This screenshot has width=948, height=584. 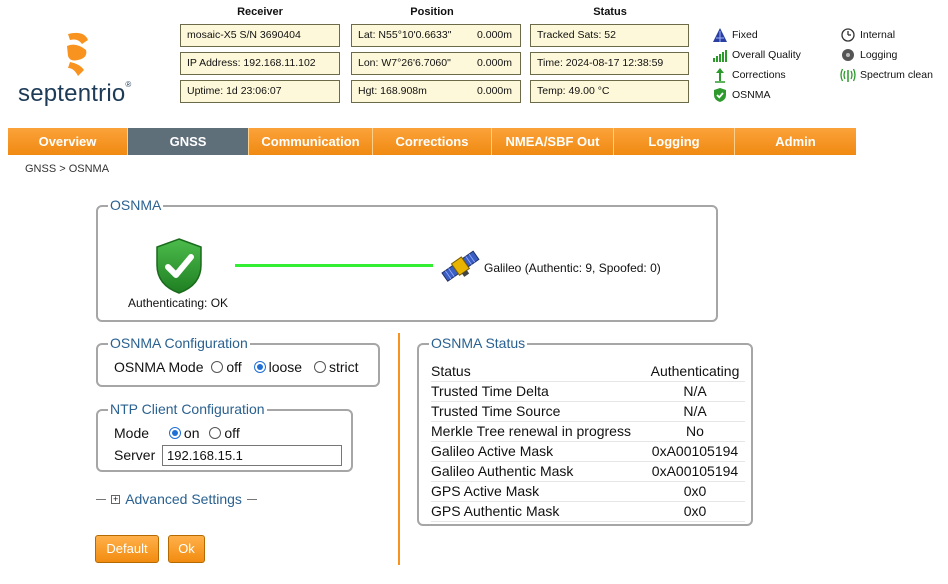 I want to click on position-hgt-box: Hgt: 168.908m 0.000m, so click(x=436, y=91).